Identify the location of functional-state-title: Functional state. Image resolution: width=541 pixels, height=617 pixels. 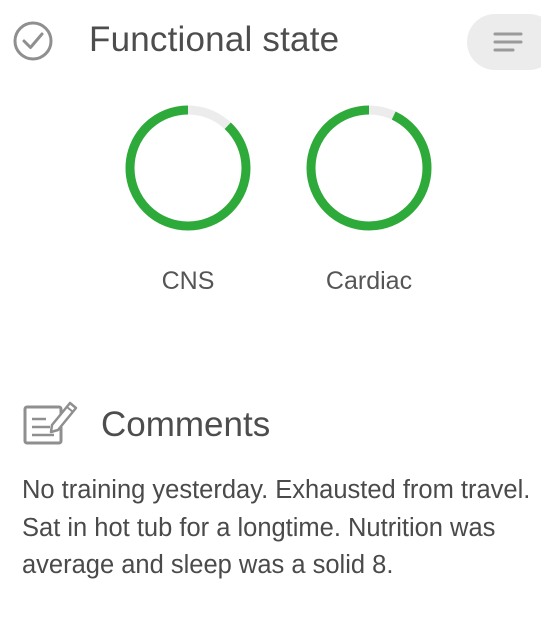
(214, 39).